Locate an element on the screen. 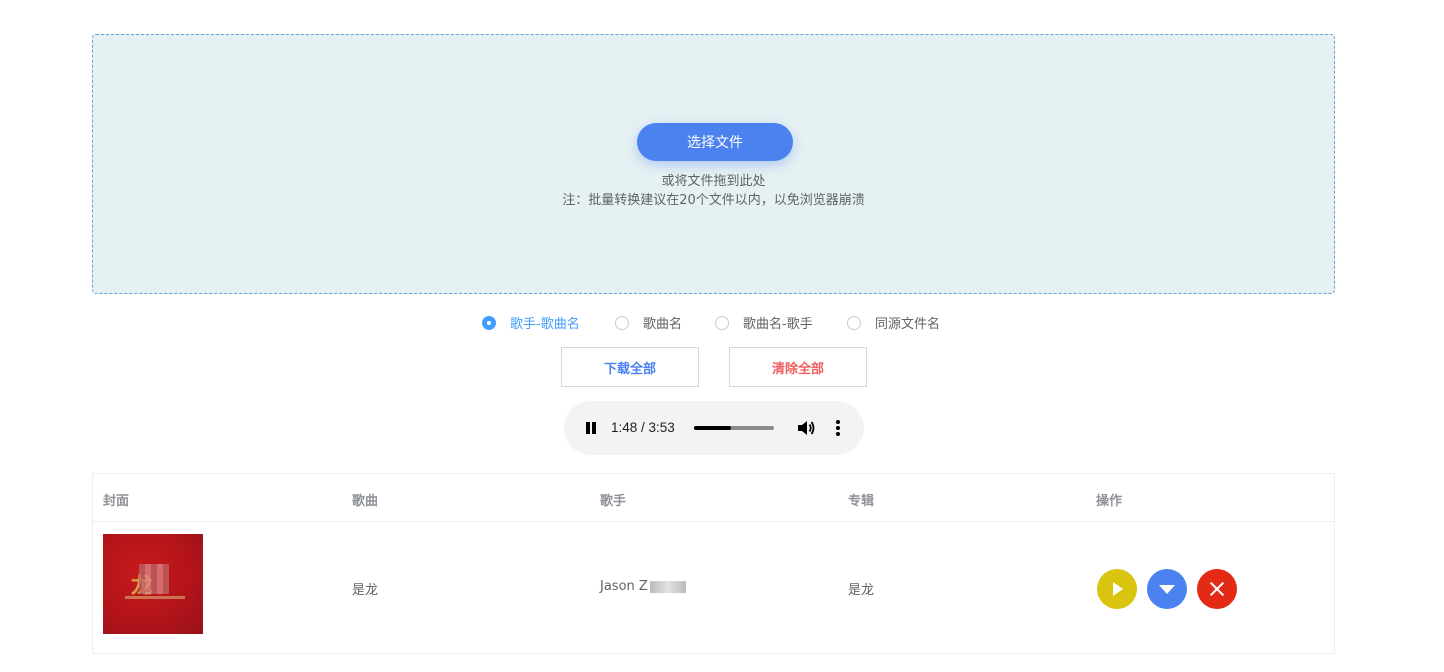 The image size is (1444, 672). cell-singer: Jason Z is located at coordinates (643, 586).